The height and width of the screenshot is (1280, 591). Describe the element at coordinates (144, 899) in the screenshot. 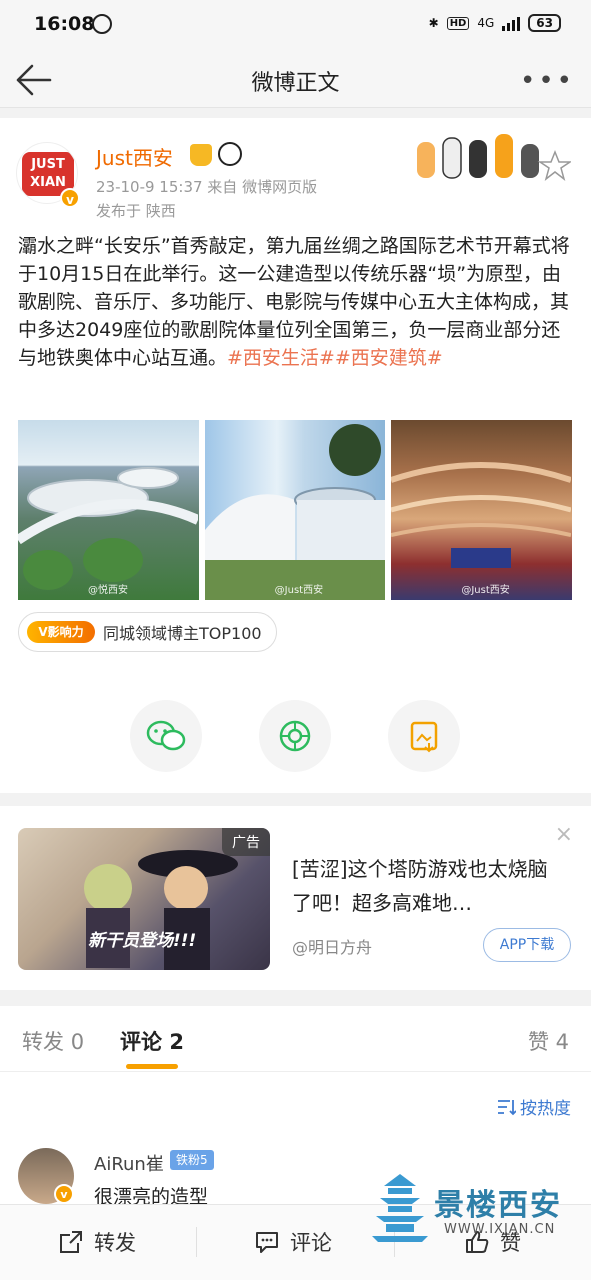

I see `ad-image: 广告 新干员登场!!!` at that location.